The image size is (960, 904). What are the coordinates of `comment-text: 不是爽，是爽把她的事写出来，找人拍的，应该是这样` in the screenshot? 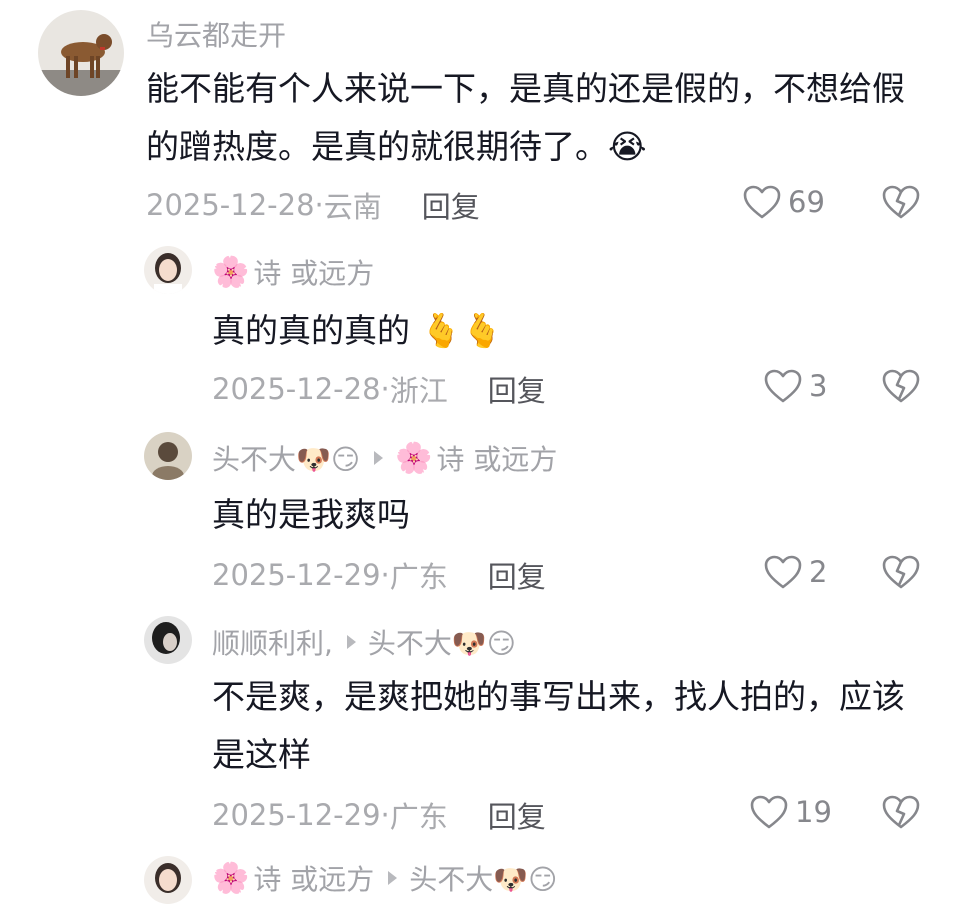 It's located at (558, 725).